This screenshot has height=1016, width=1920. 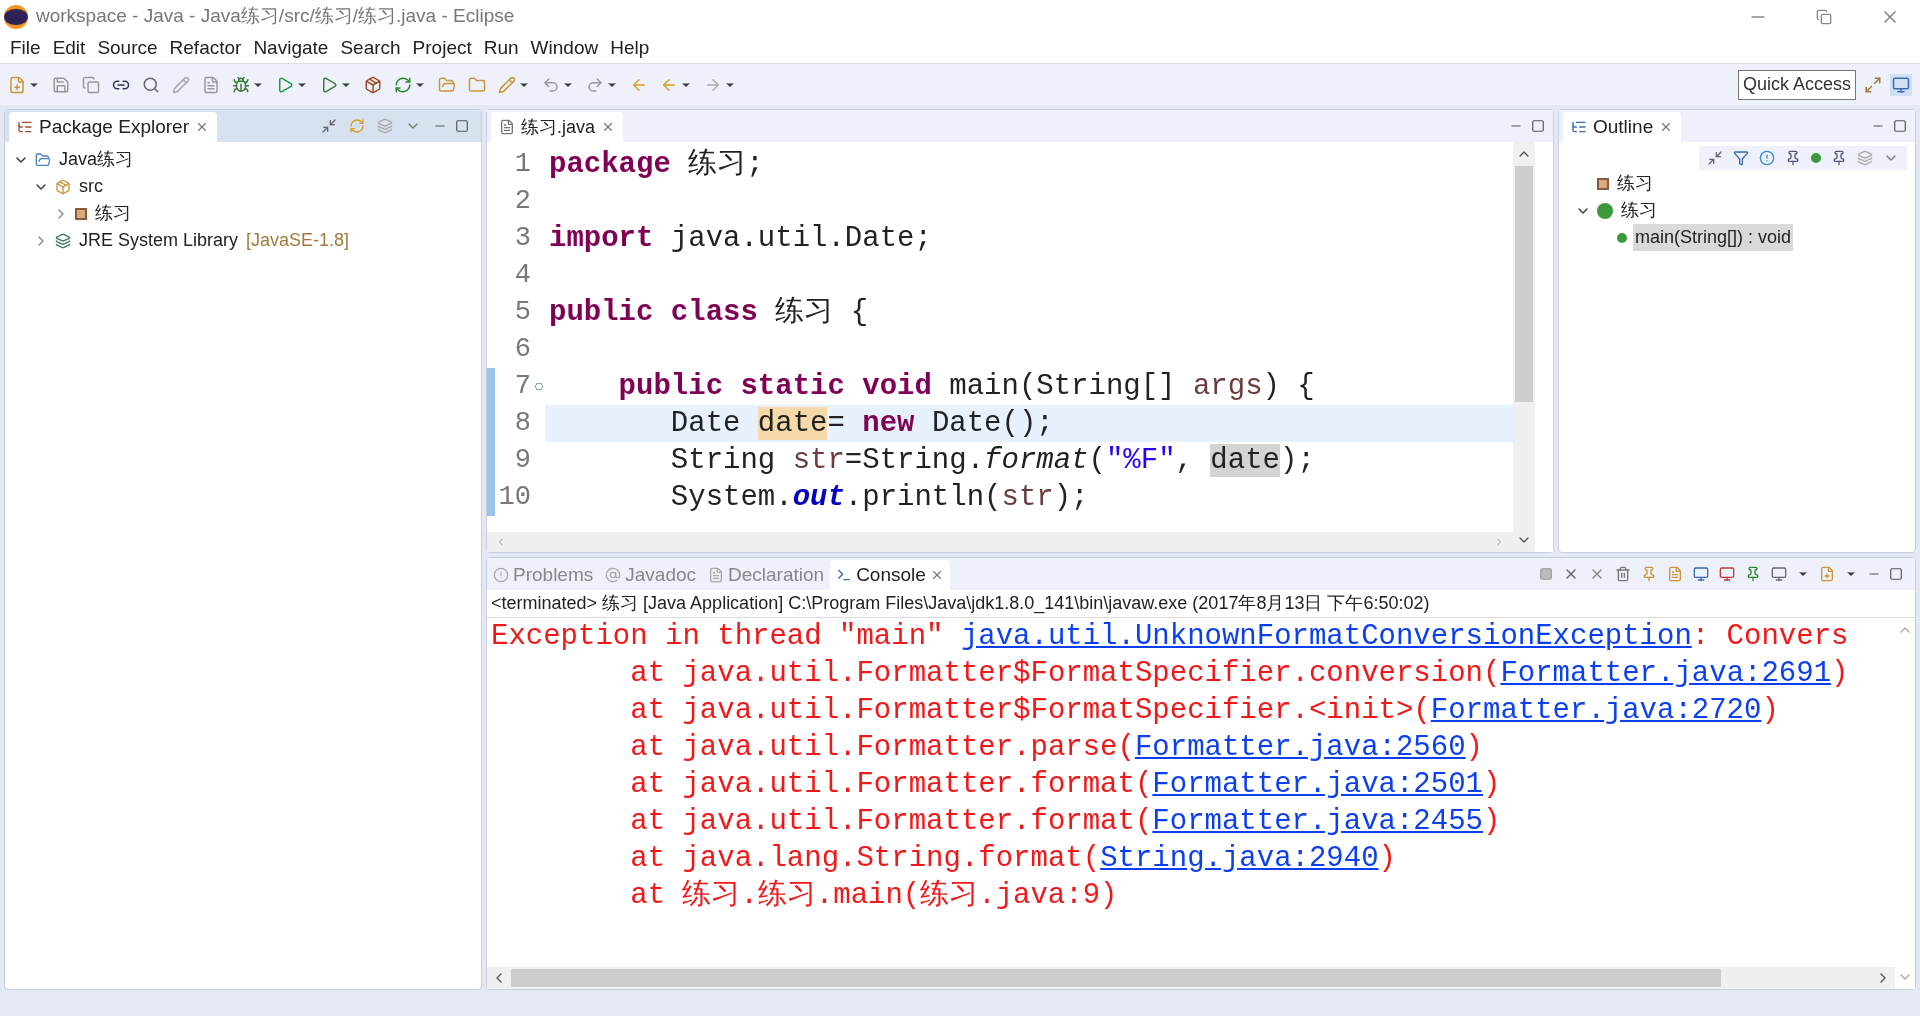 What do you see at coordinates (1056, 748) in the screenshot?
I see `console-line: at java.util.Formatter.parse(Formatter.java:2560)` at bounding box center [1056, 748].